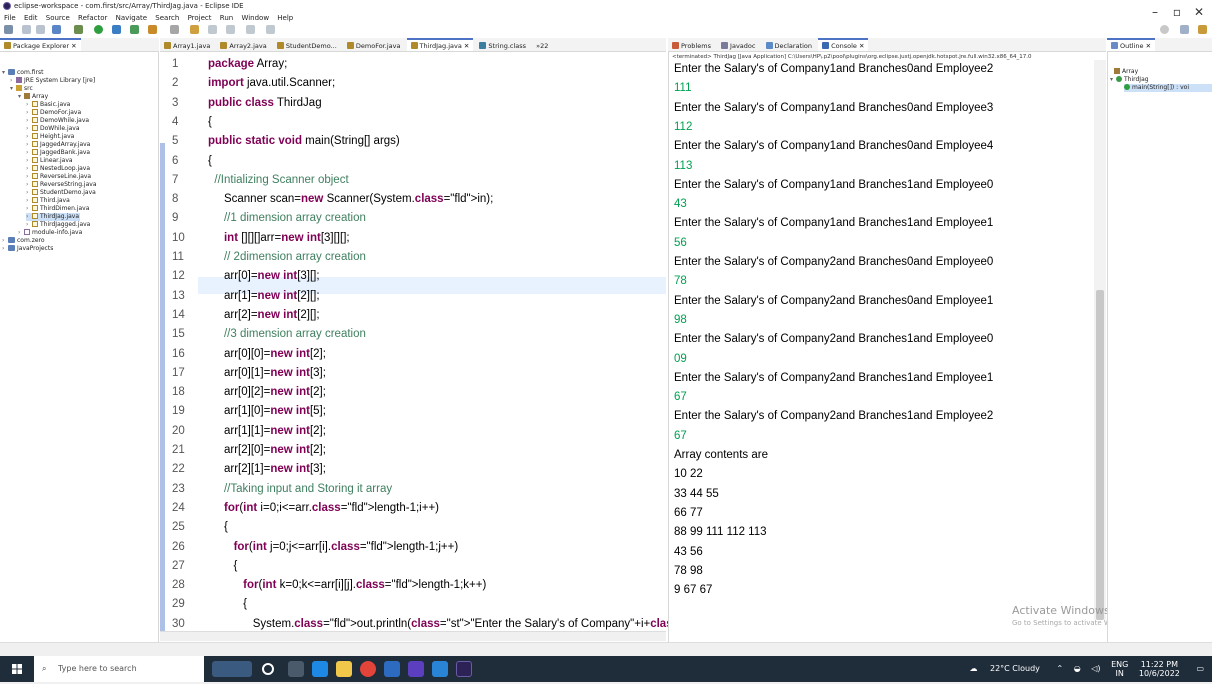 This screenshot has width=1212, height=684. Describe the element at coordinates (49, 161) in the screenshot. I see `tree-item: › Linear.java` at that location.